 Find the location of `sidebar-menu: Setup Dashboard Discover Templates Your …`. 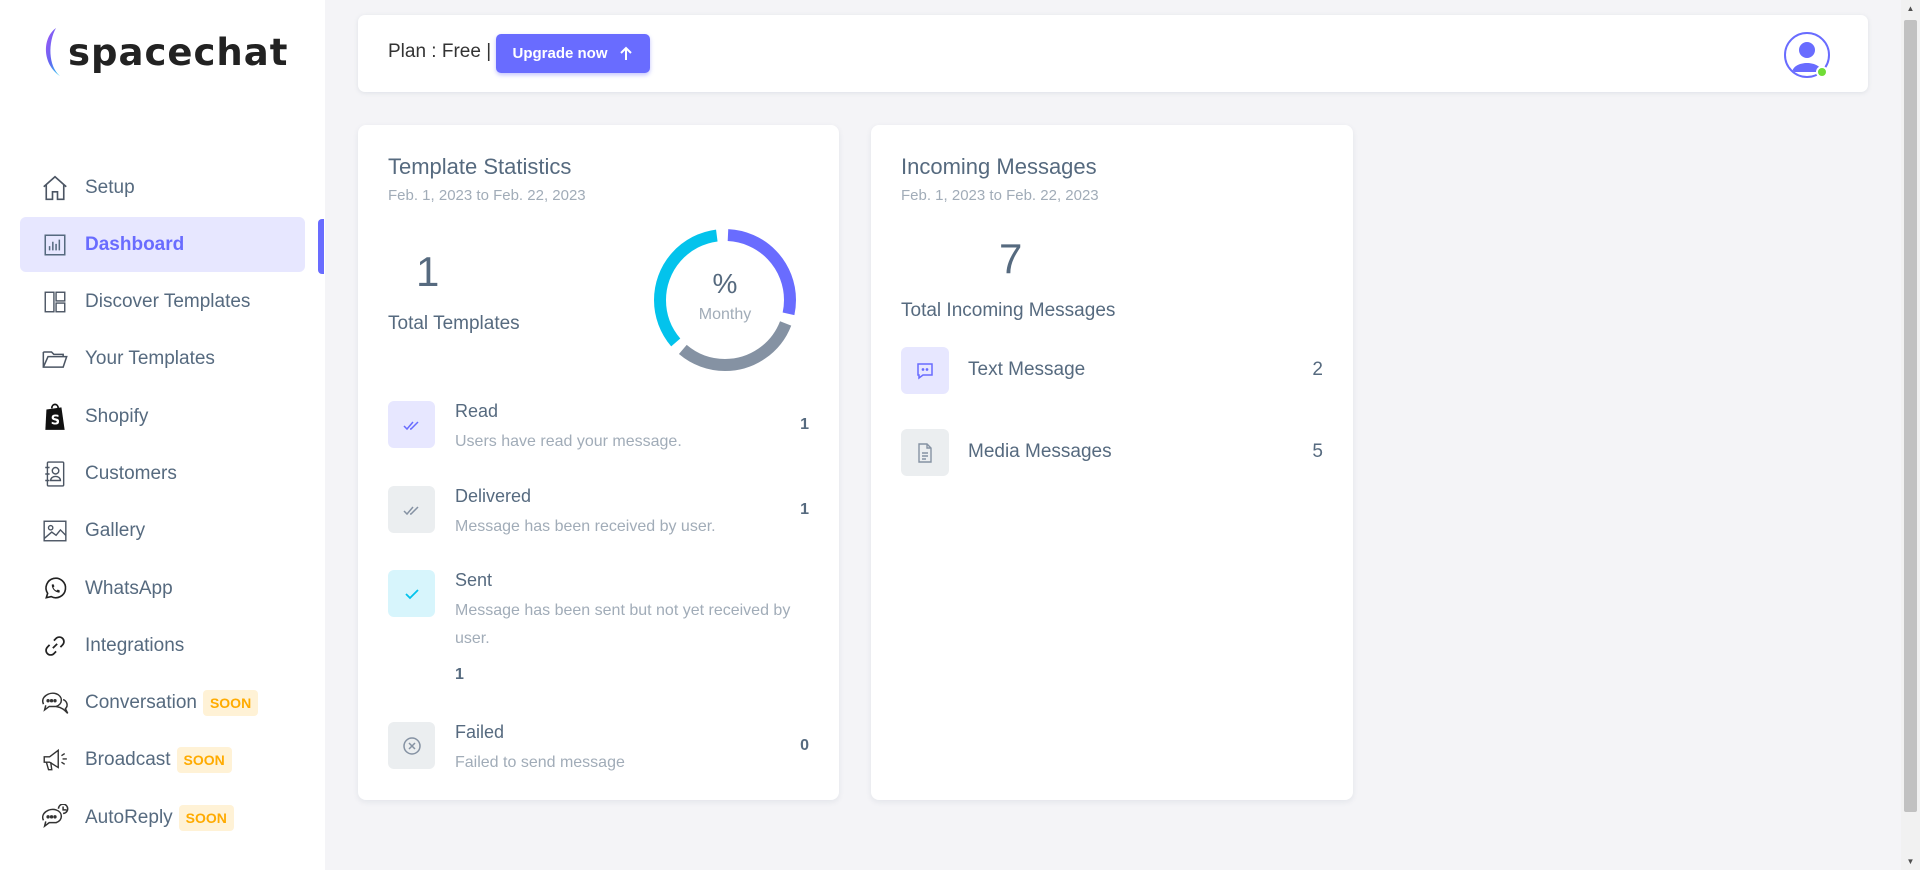

sidebar-menu: Setup Dashboard Discover Templates Your … is located at coordinates (162, 504).